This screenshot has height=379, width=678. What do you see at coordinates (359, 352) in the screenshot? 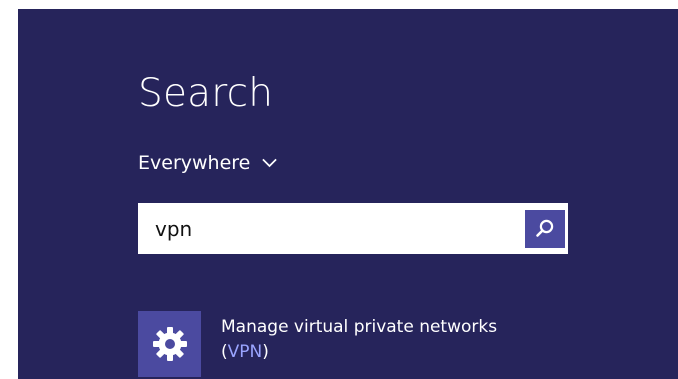
I see `result-title-line-2: (VPN)` at bounding box center [359, 352].